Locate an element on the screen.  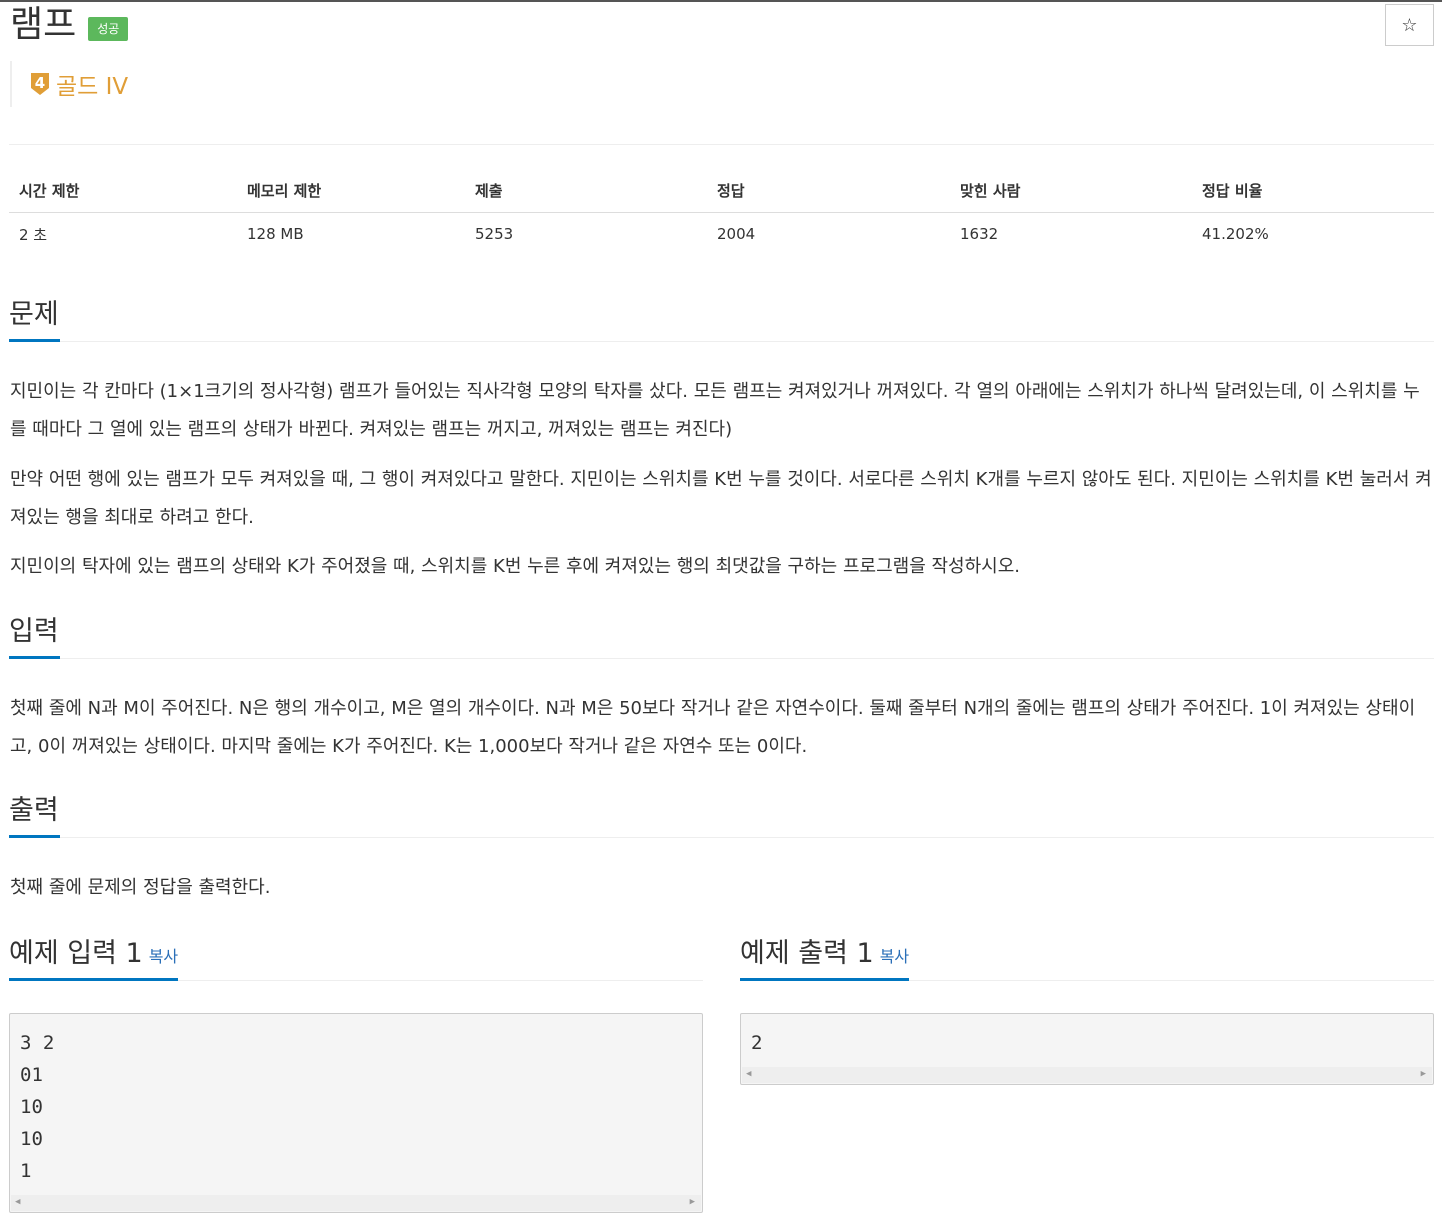
info-header-row: 시간 제한 메모리 제한 제출 정답 맞힌 사람 정답 비율 is located at coordinates (721, 191).